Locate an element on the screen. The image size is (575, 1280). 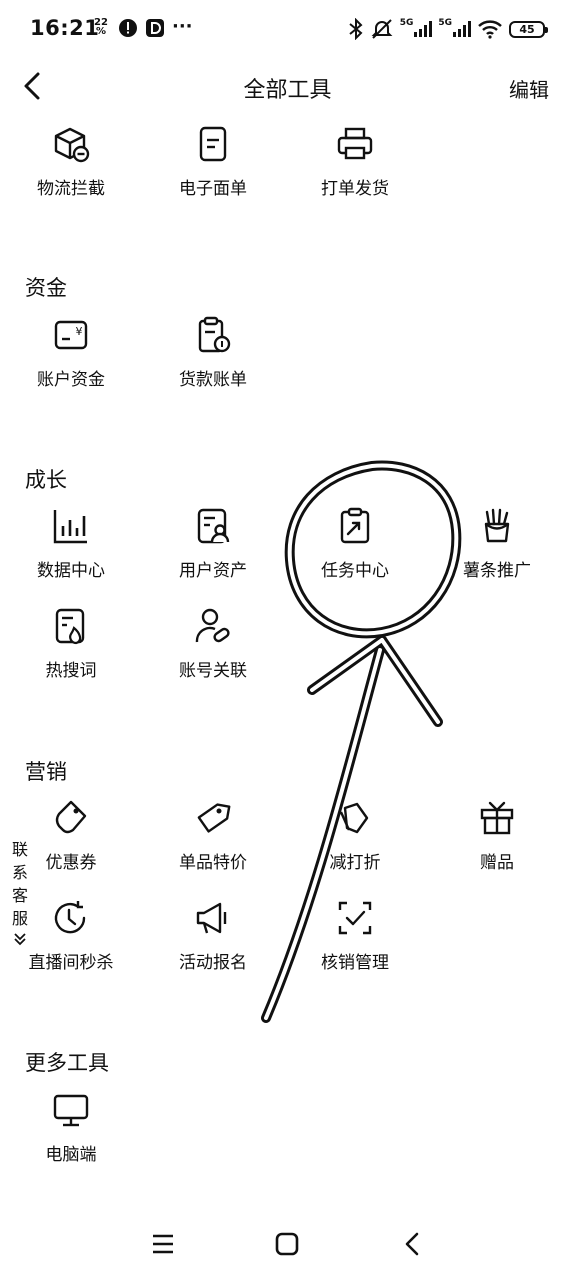
task-trend-icon is located at coordinates (355, 525).